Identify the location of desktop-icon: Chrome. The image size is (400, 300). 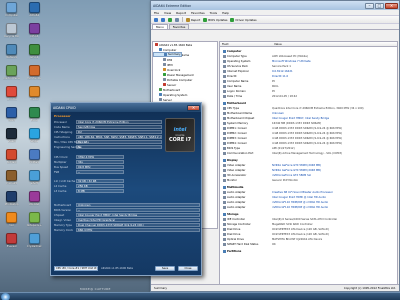
(12, 96).